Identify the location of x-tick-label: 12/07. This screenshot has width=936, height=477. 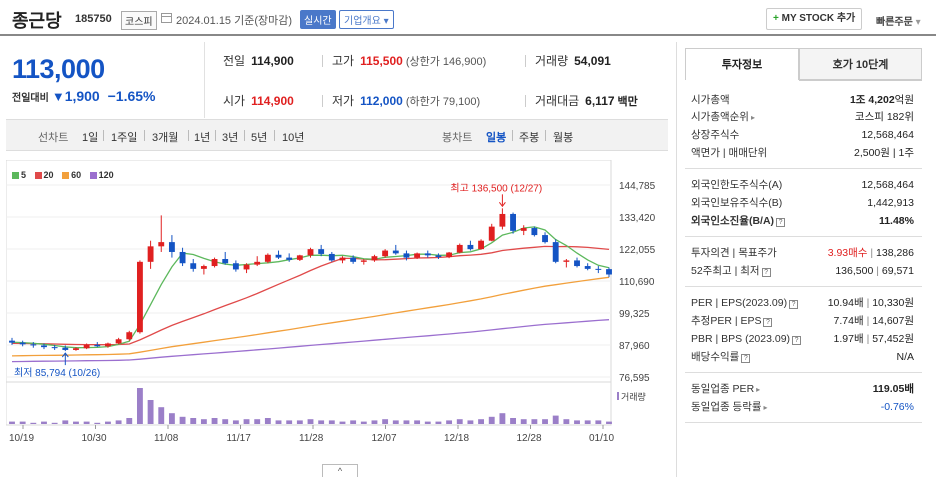
(384, 438).